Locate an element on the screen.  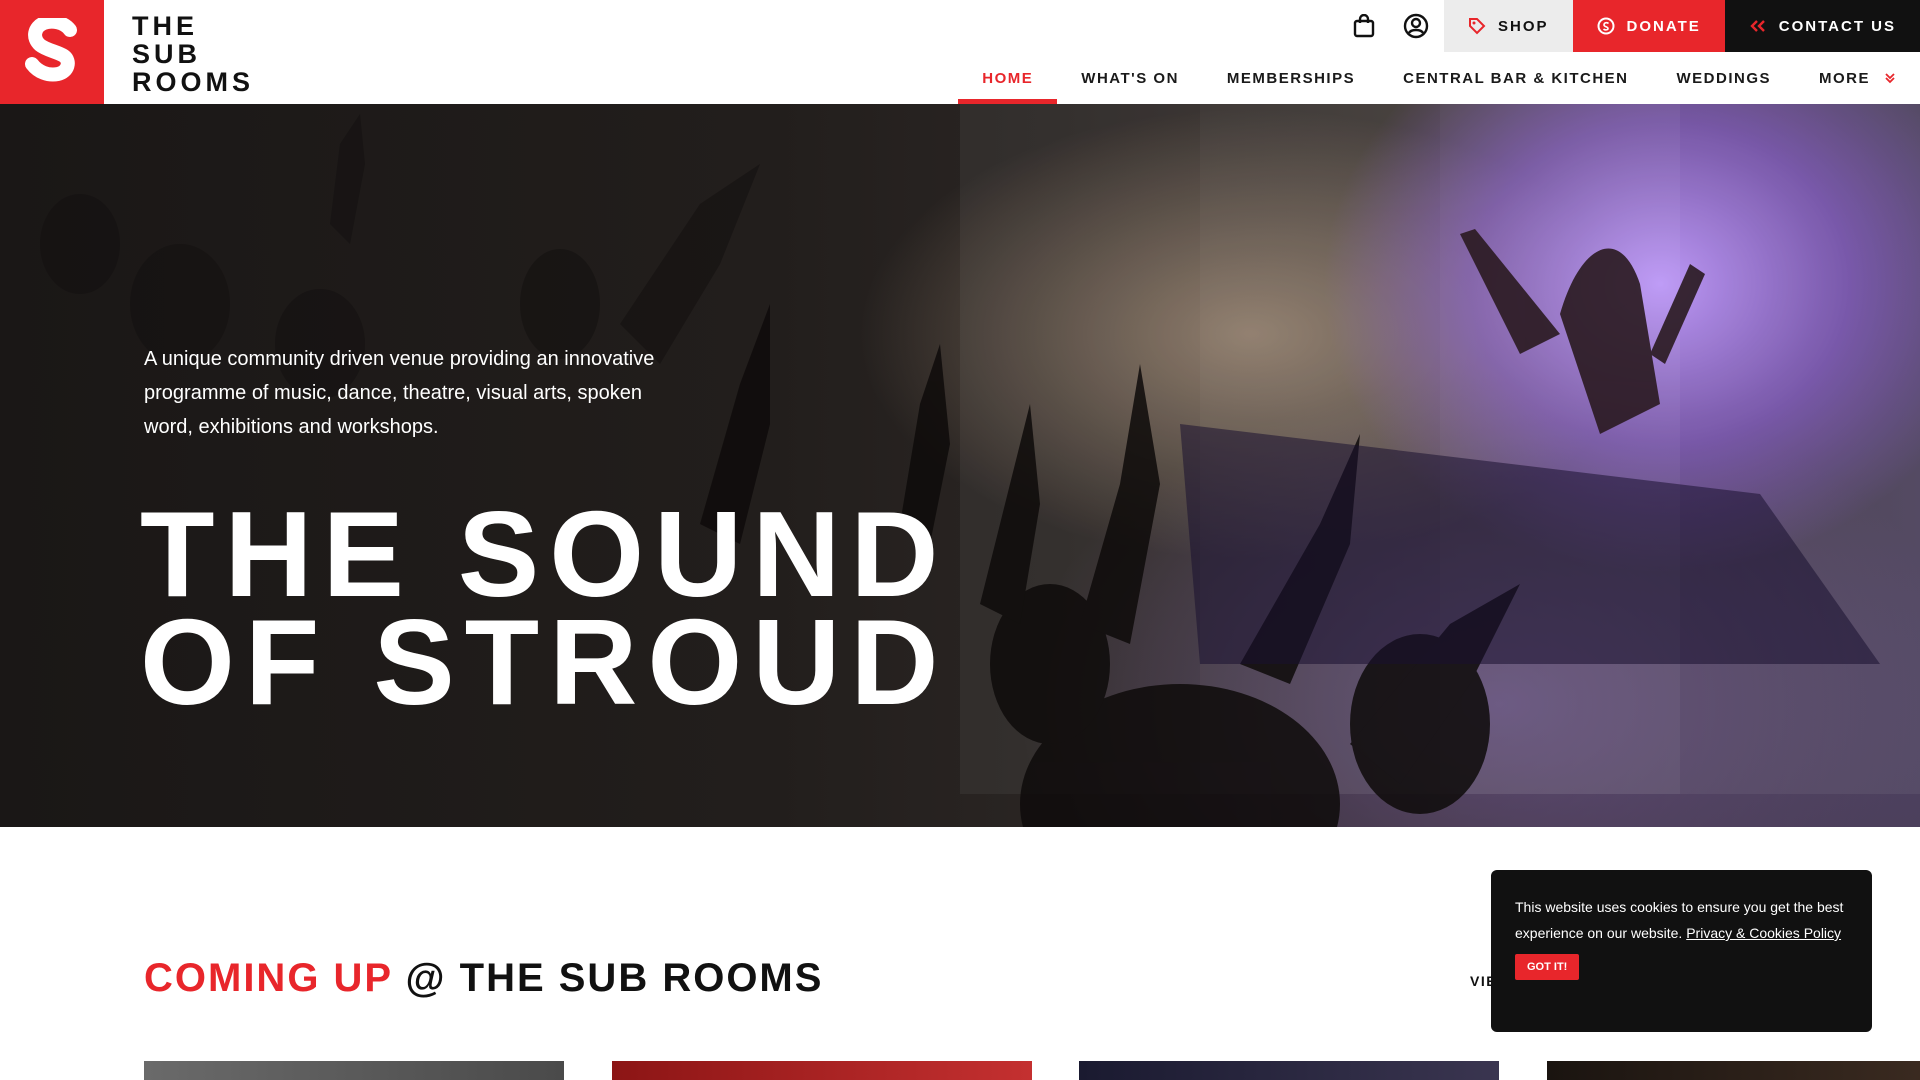
donate-coin-icon is located at coordinates (1606, 26).